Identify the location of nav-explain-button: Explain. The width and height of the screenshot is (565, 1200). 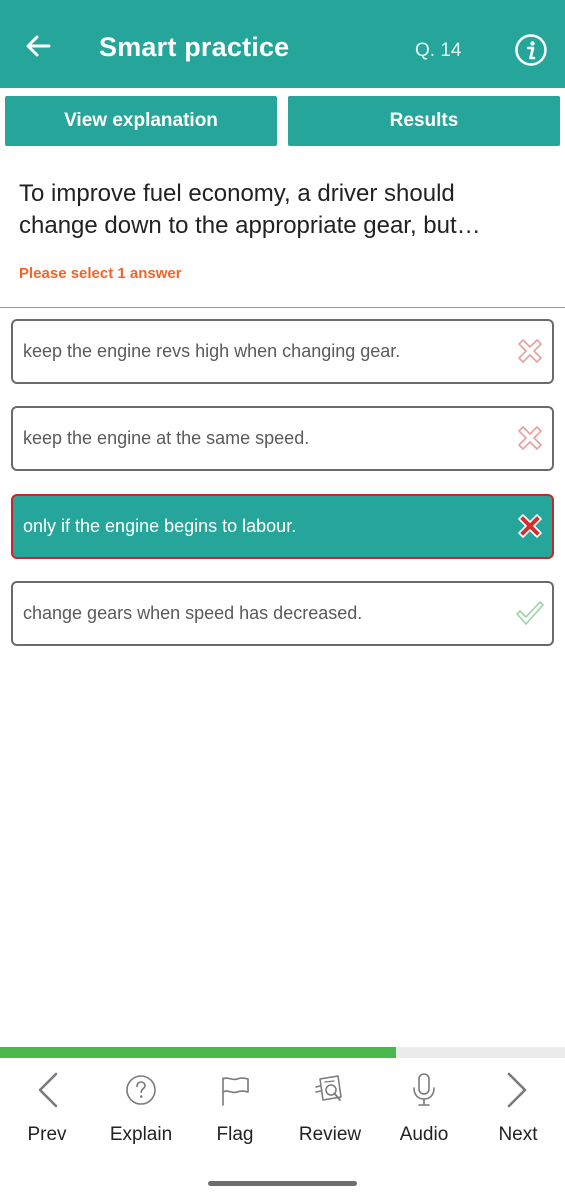
(141, 1115).